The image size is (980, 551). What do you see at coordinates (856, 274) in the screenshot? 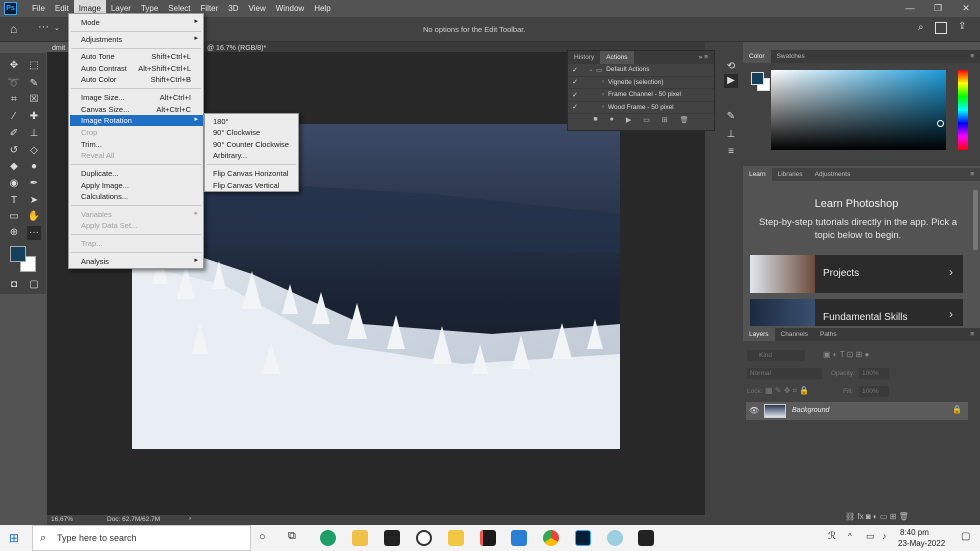
I see `projects-card: Projects ›` at bounding box center [856, 274].